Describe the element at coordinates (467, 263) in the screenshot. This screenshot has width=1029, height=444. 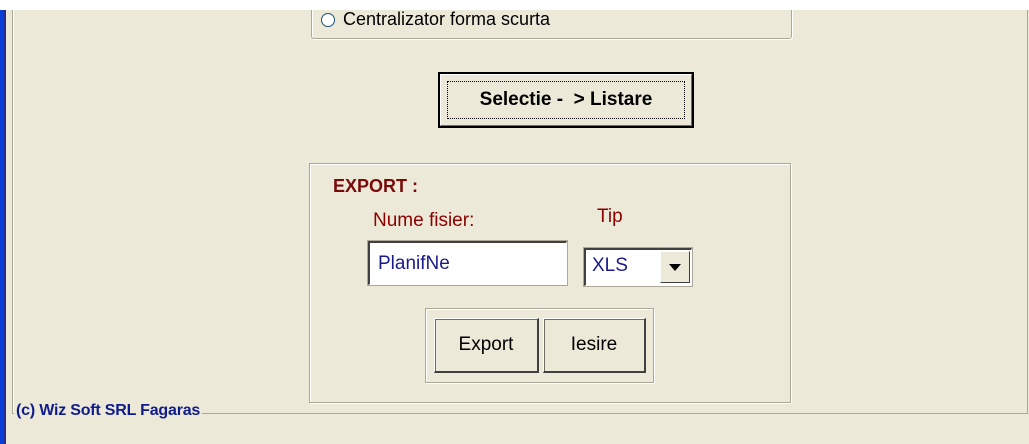
I see `filename-input` at that location.